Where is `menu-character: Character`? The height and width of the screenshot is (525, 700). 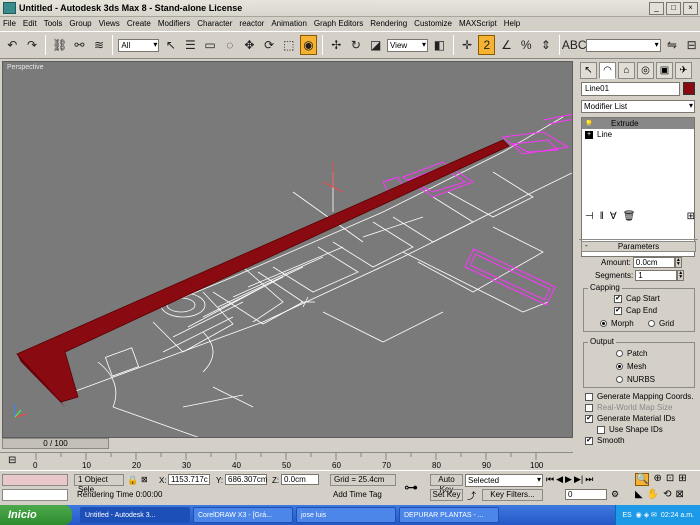
menu-character: Character is located at coordinates (214, 23).